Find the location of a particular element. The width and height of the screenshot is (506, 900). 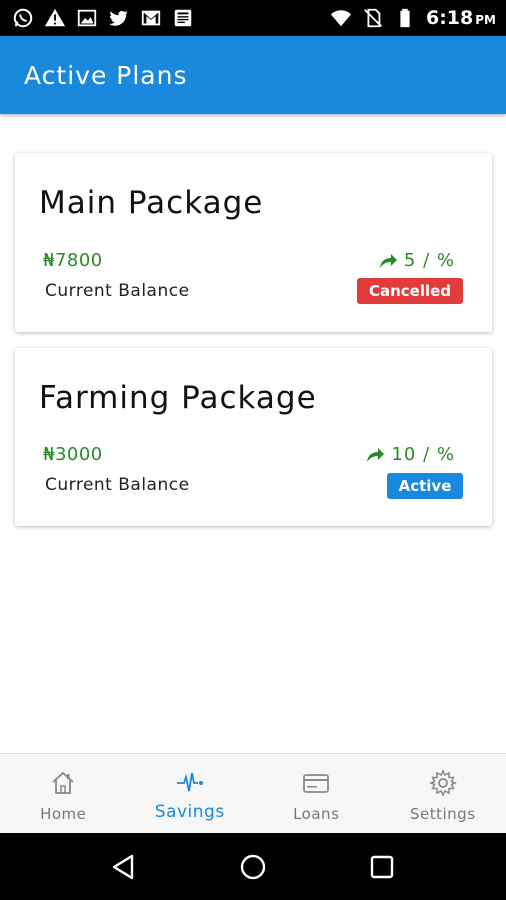

gmail-icon is located at coordinates (151, 18).